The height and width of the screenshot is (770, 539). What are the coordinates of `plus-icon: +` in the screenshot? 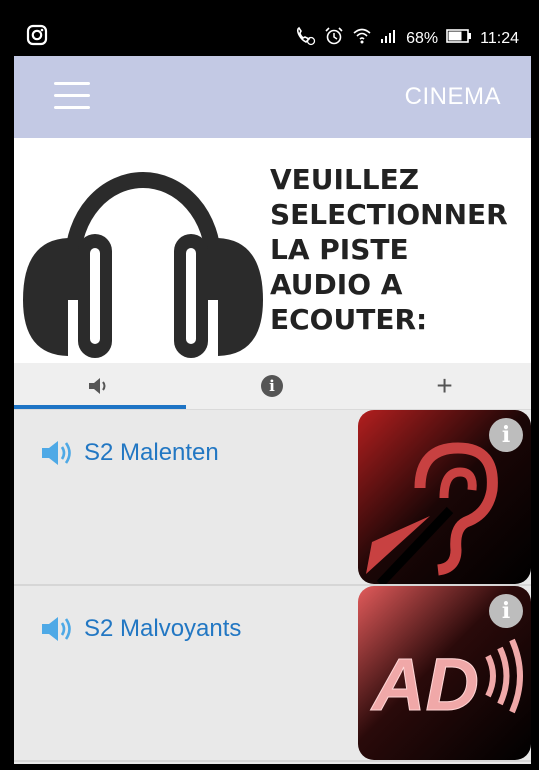 It's located at (444, 385).